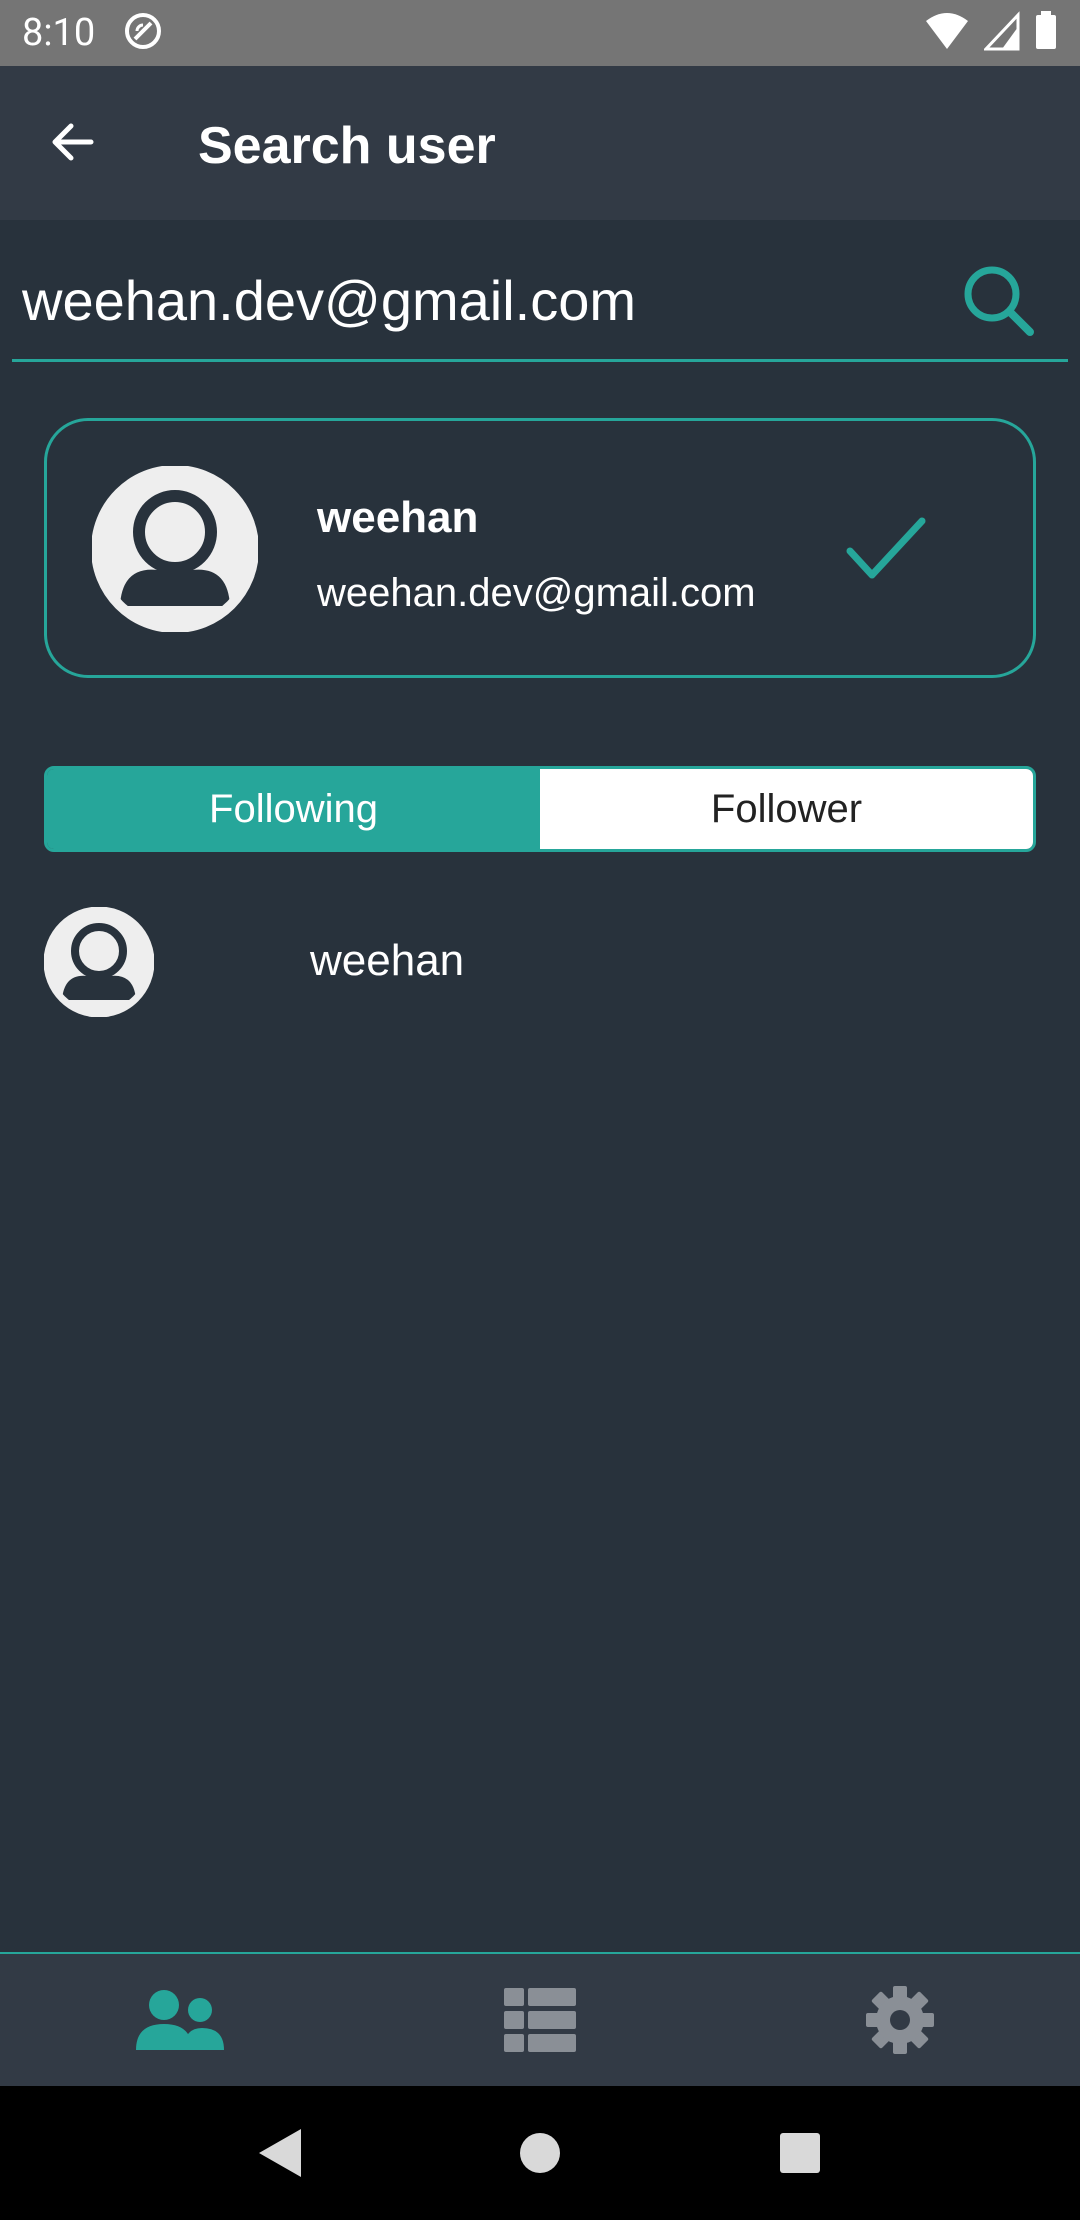  Describe the element at coordinates (540, 143) in the screenshot. I see `app-bar: Search user` at that location.